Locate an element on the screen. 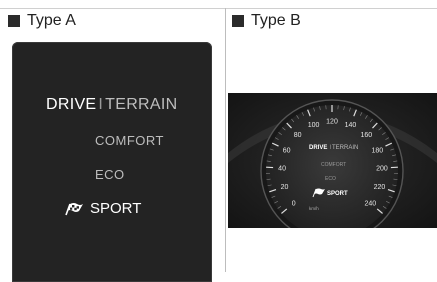 This screenshot has width=437, height=282. mode-comfort: COMFORT is located at coordinates (129, 140).